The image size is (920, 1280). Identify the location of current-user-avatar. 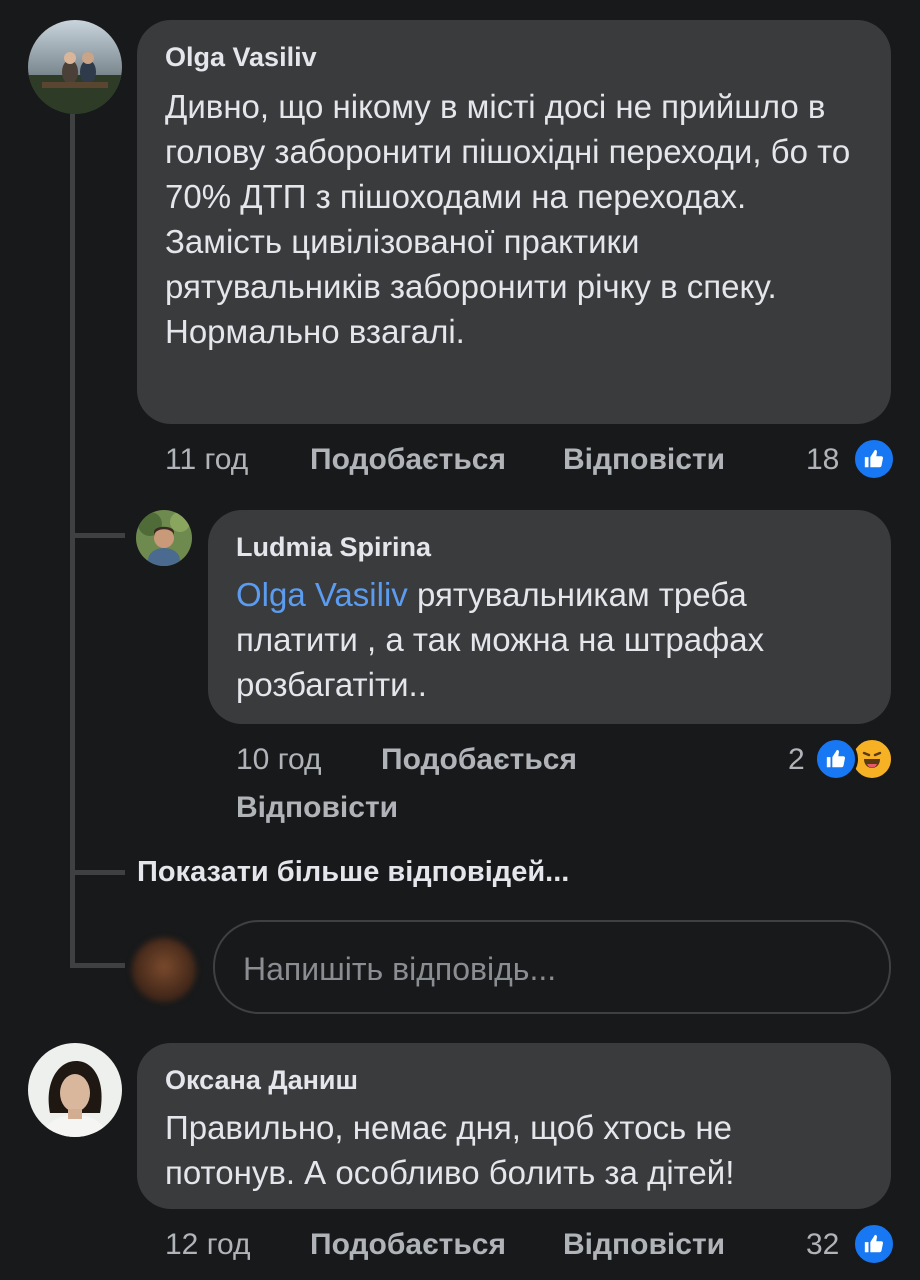
(164, 970).